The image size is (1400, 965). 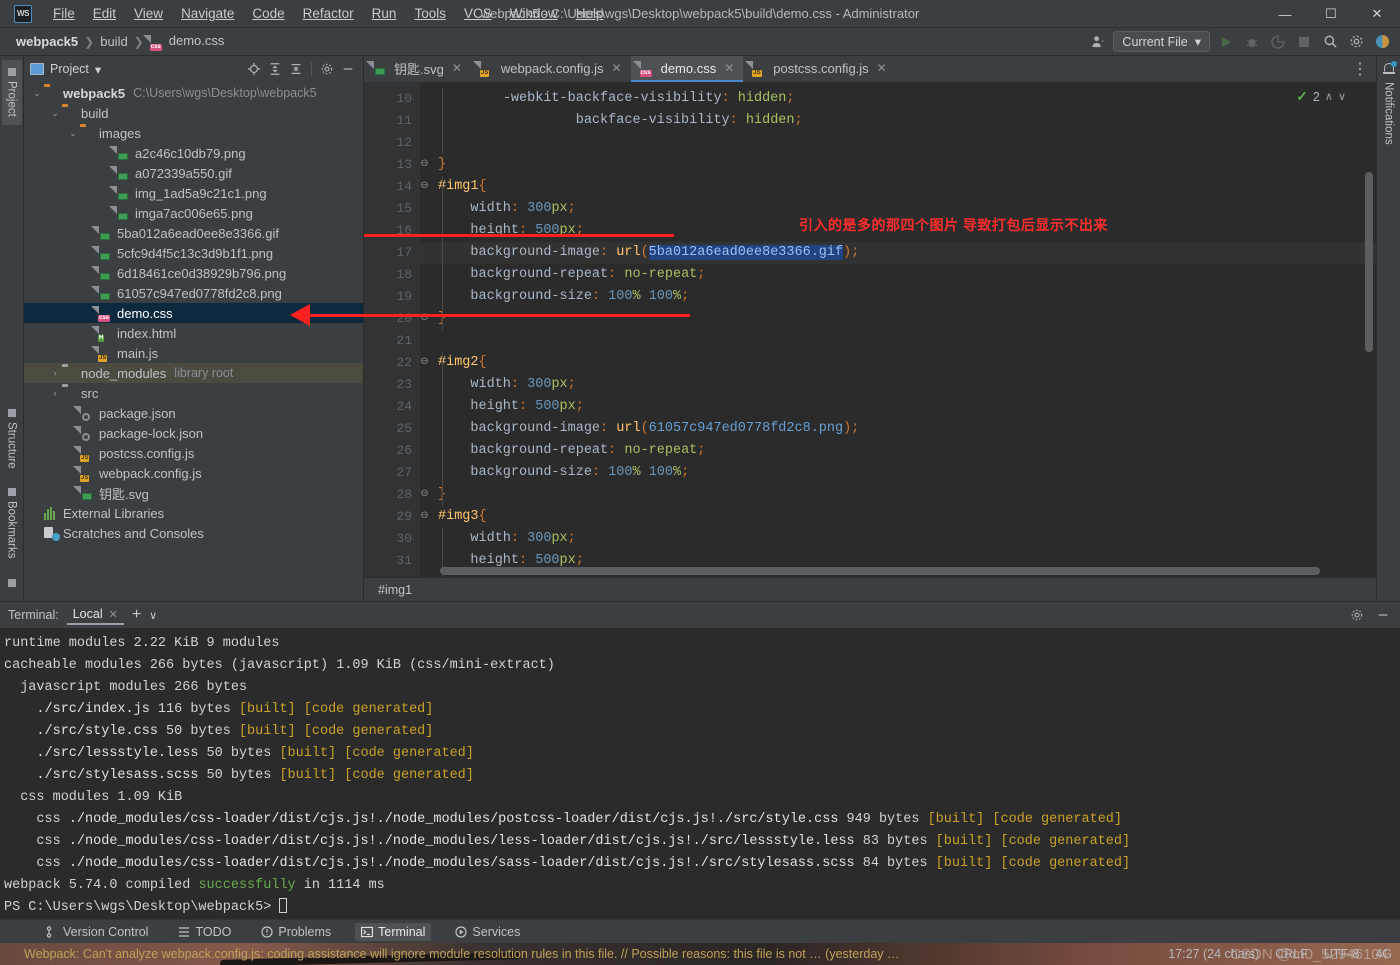 What do you see at coordinates (1161, 41) in the screenshot?
I see `run-configuration-selector: Current File ▾` at bounding box center [1161, 41].